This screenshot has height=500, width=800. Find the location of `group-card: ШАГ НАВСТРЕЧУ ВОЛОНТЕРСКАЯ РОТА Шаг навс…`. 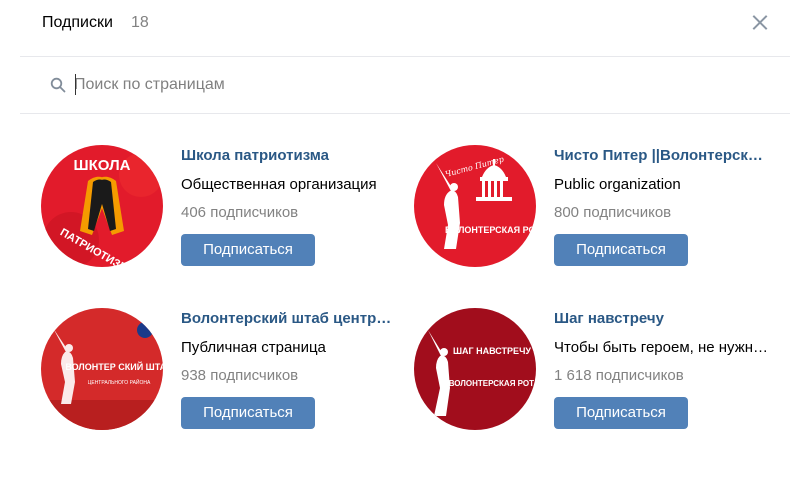

group-card: ШАГ НАВСТРЕЧУ ВОЛОНТЕРСКАЯ РОТА Шаг навс… is located at coordinates (604, 373).